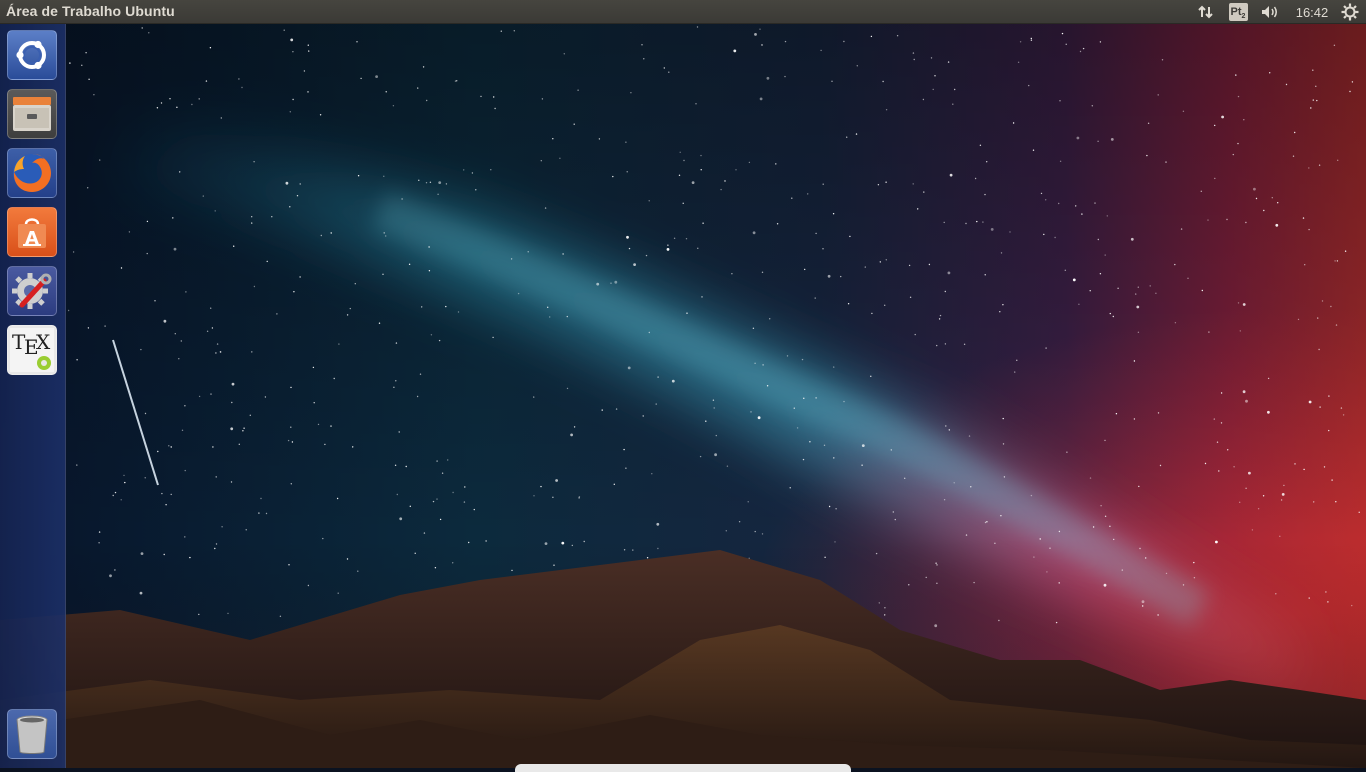  Describe the element at coordinates (32, 350) in the screenshot. I see `launcher-texmaker-button: T E X` at that location.